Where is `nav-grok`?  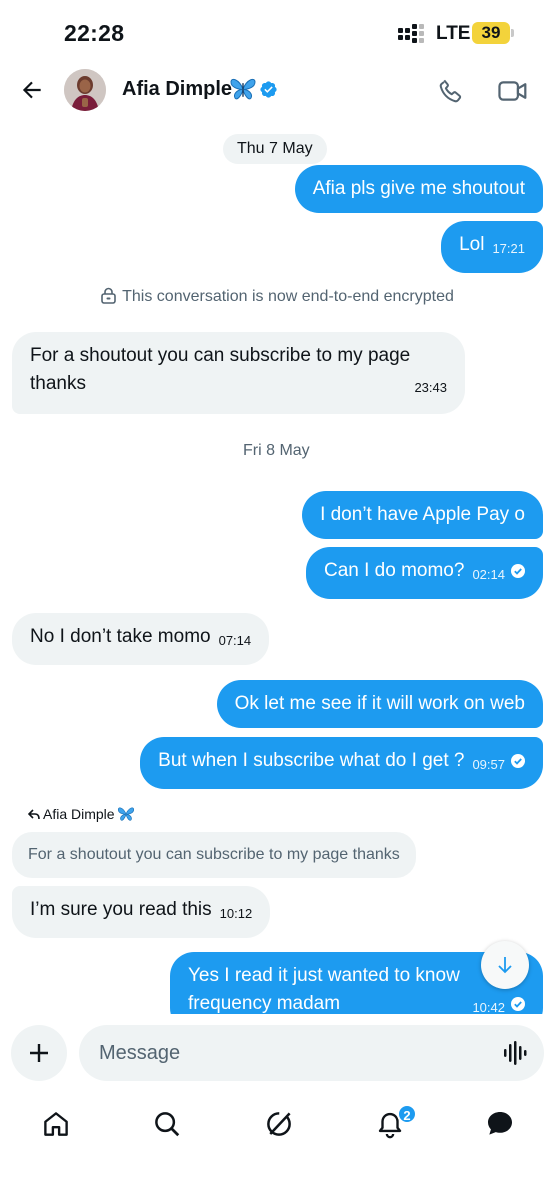 nav-grok is located at coordinates (279, 1124).